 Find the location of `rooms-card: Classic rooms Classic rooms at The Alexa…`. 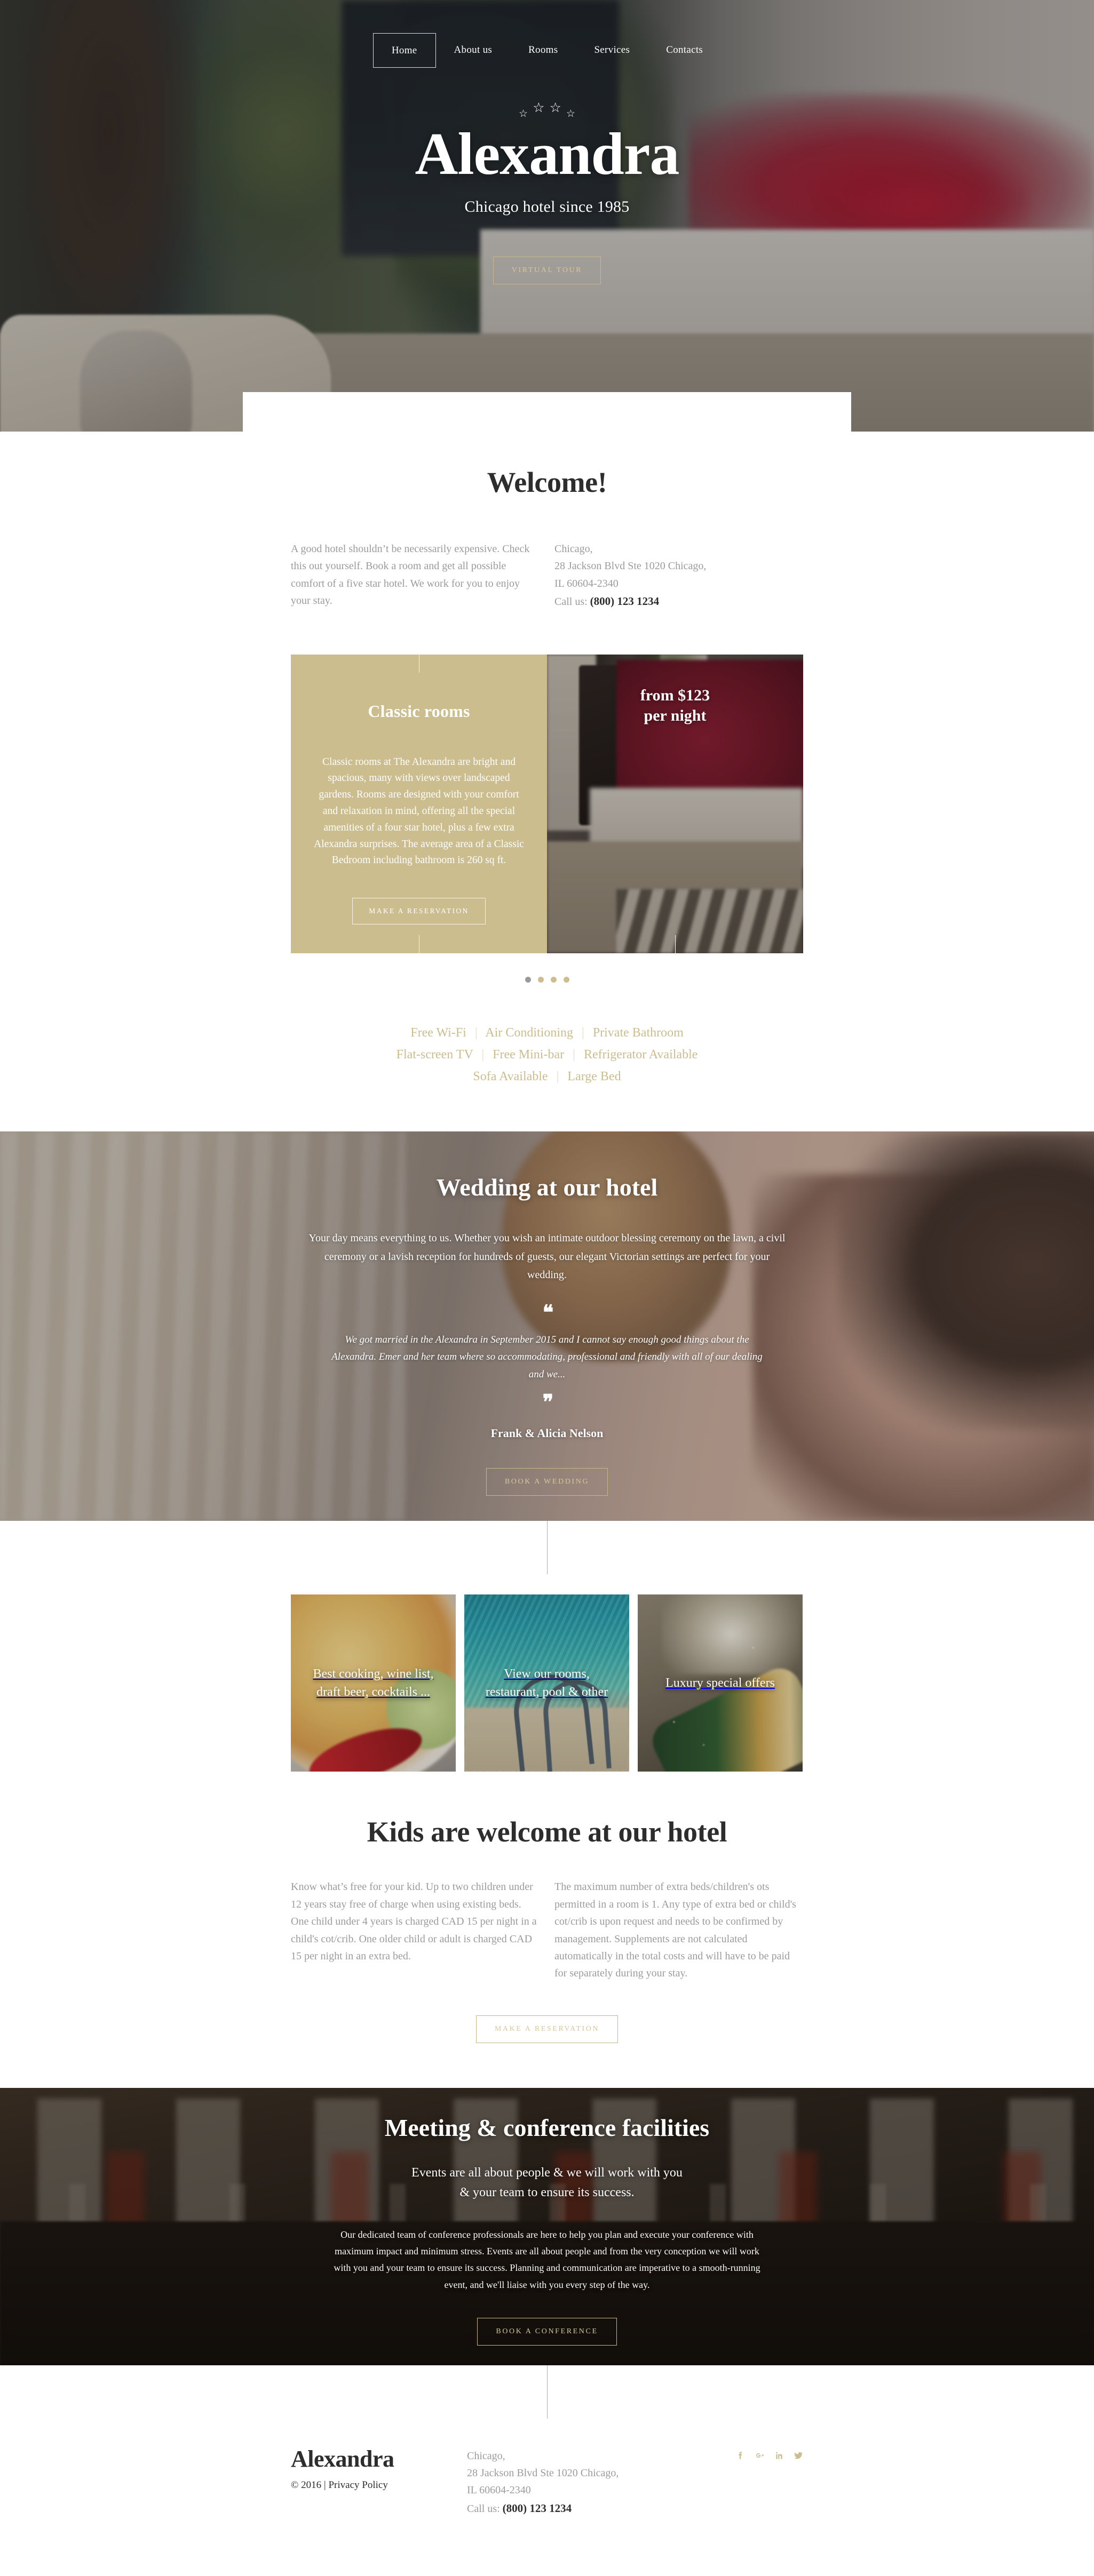

rooms-card: Classic rooms Classic rooms at The Alexa… is located at coordinates (547, 803).